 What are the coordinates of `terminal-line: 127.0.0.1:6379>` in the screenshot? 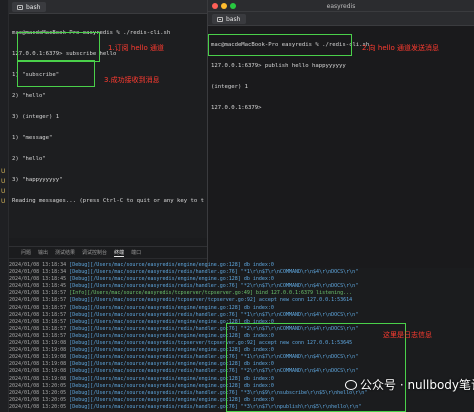 It's located at (236, 108).